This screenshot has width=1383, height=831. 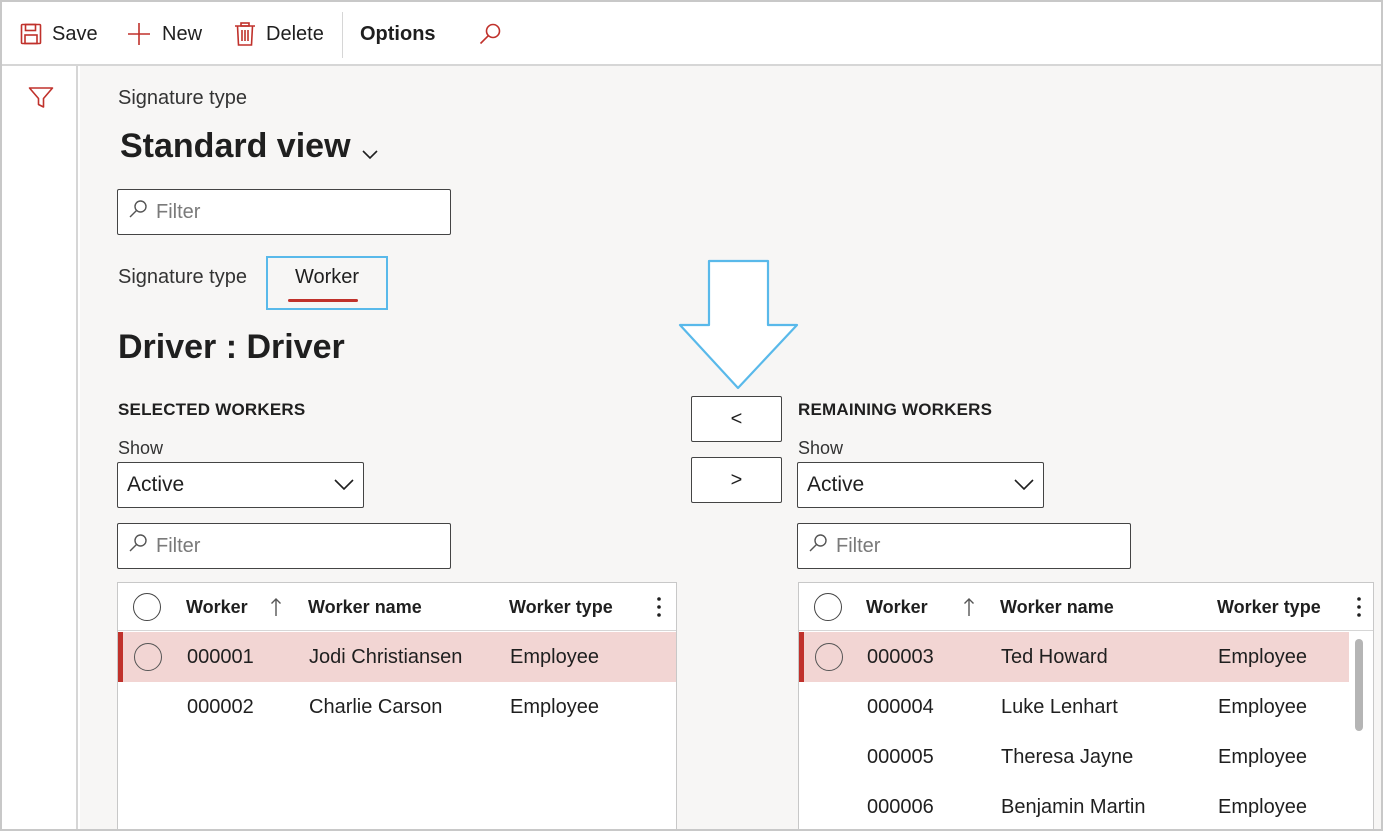 I want to click on selected-workers-heading: SELECTED WORKERS, so click(x=212, y=409).